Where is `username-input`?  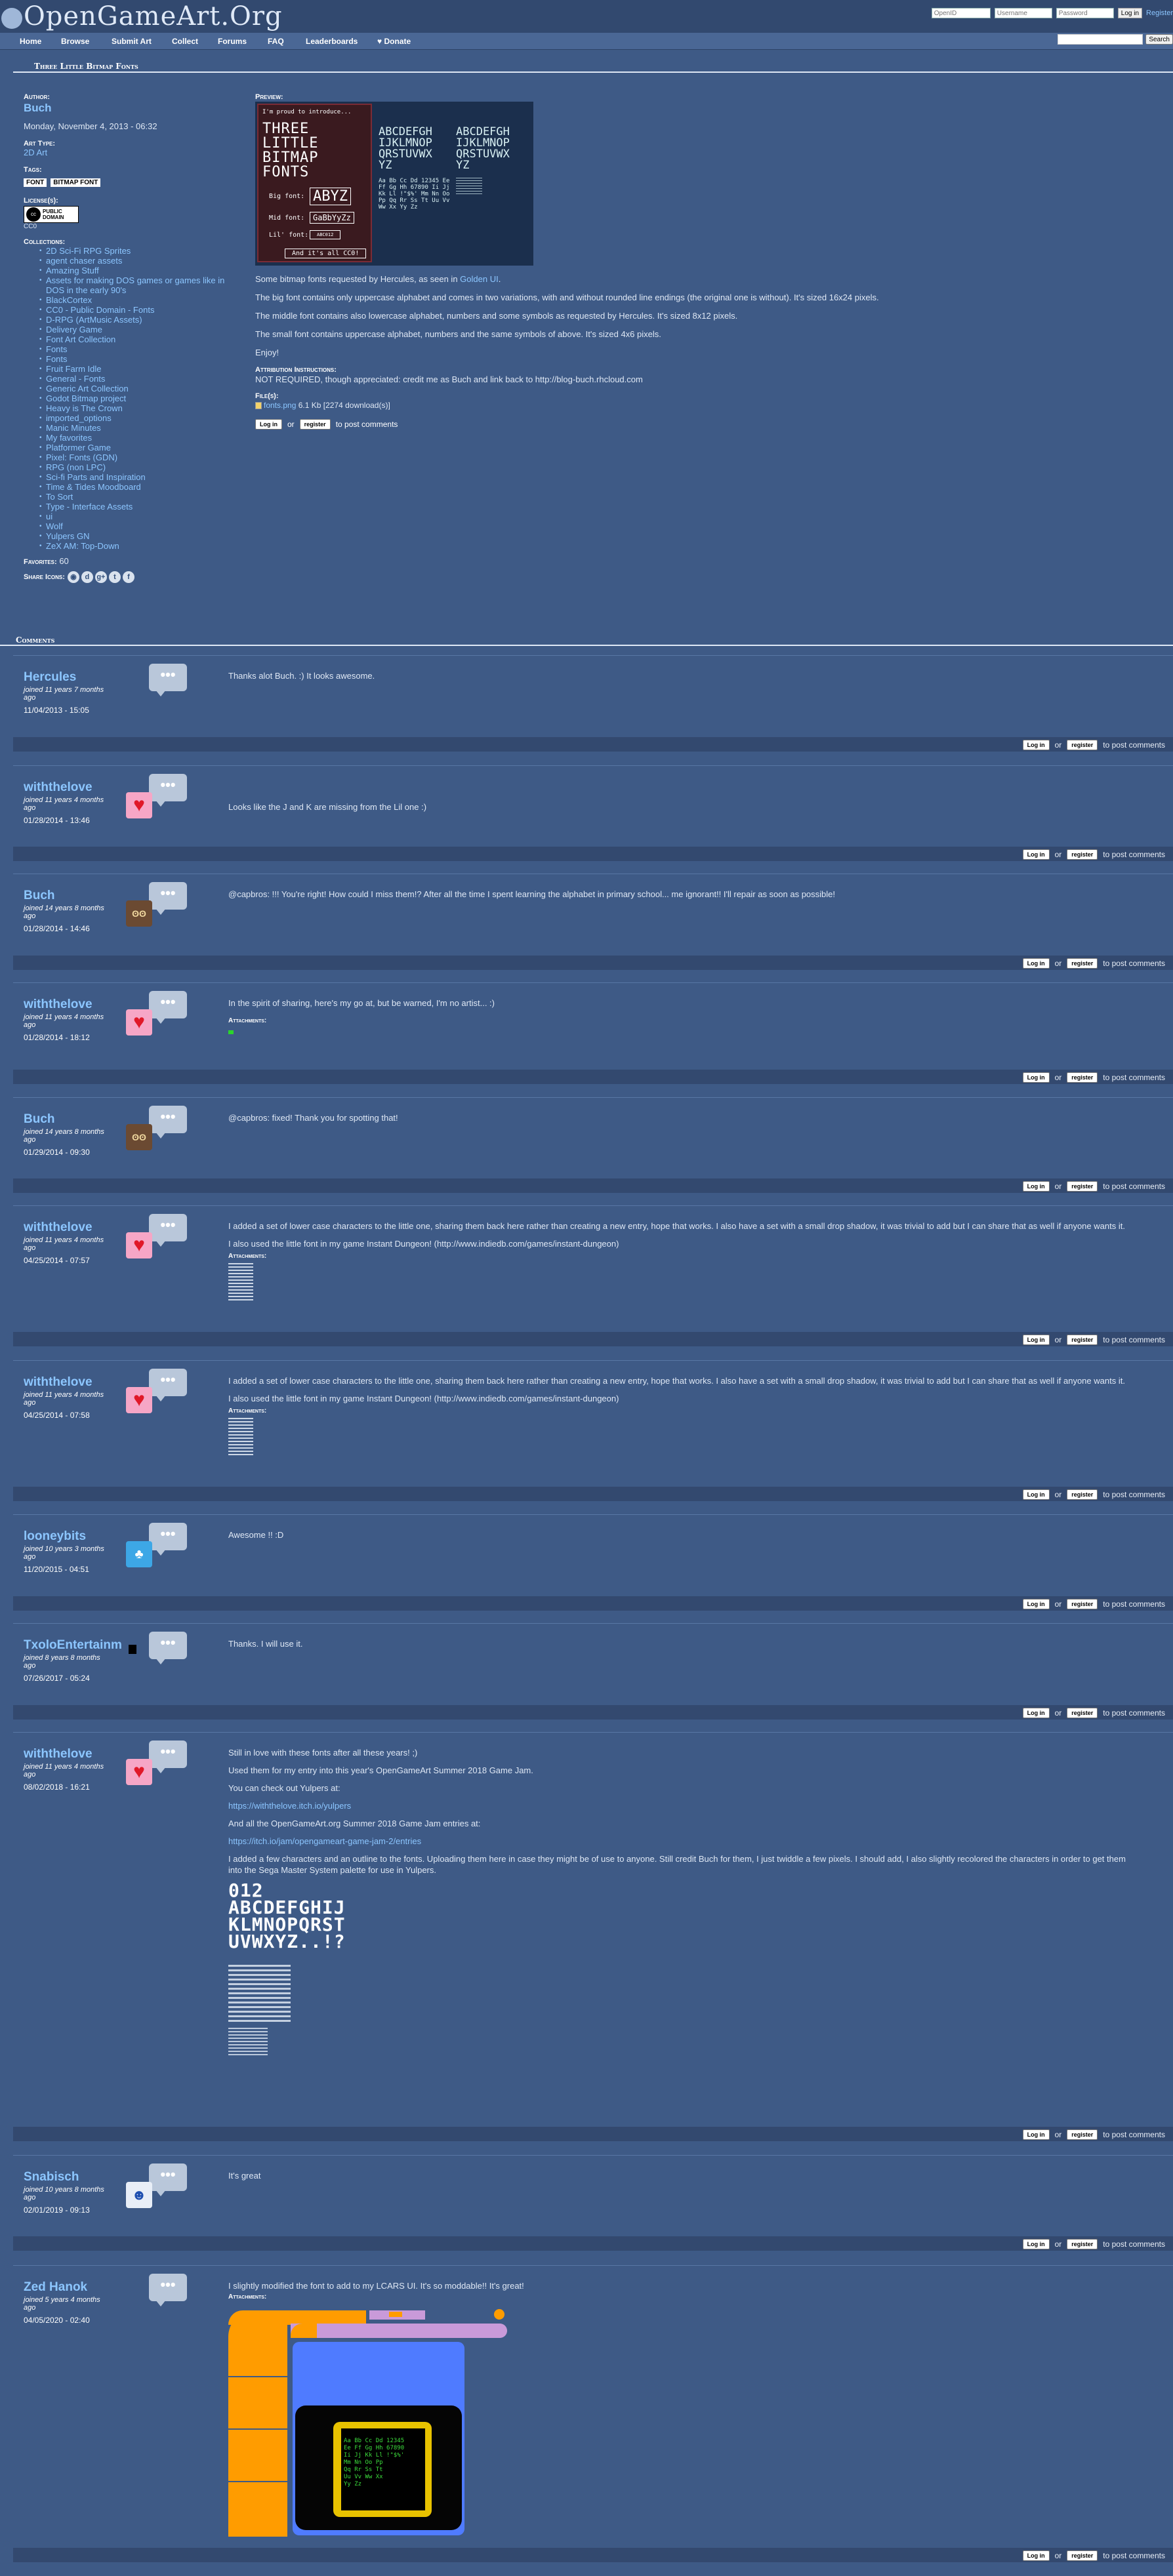
username-input is located at coordinates (1023, 13).